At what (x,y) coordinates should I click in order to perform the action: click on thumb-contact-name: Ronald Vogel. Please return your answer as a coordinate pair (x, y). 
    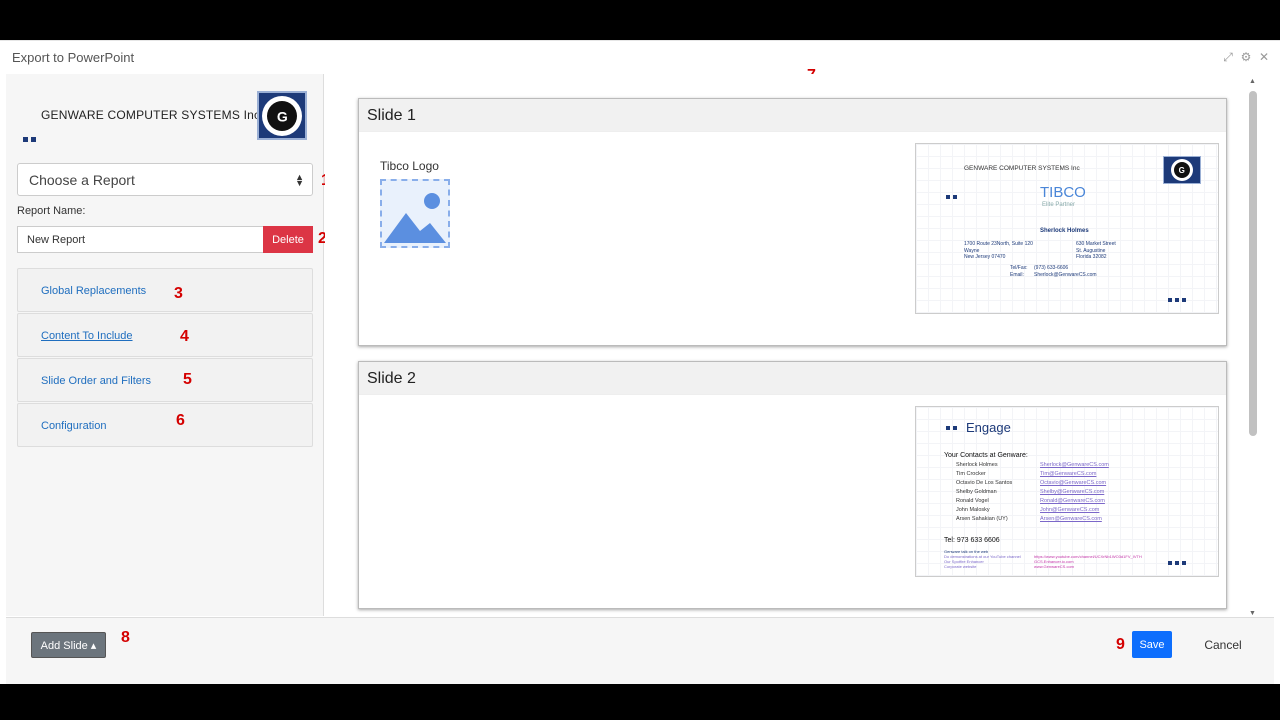
    Looking at the image, I should click on (972, 501).